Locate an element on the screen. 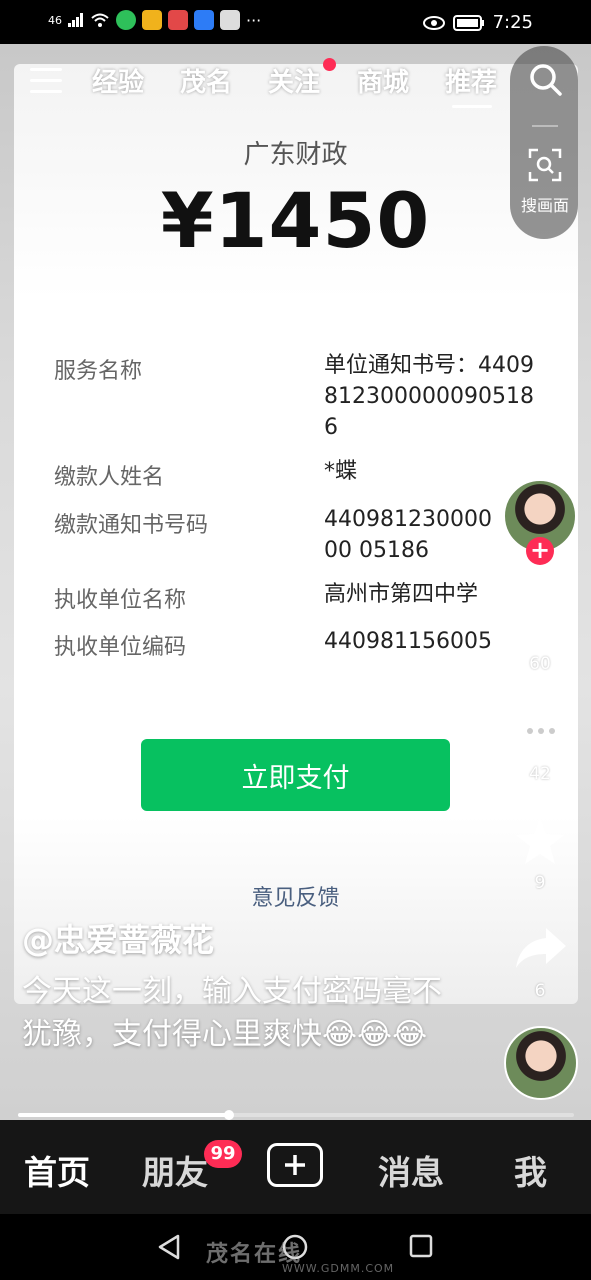  merchant-name: 广东财政 is located at coordinates (295, 155).